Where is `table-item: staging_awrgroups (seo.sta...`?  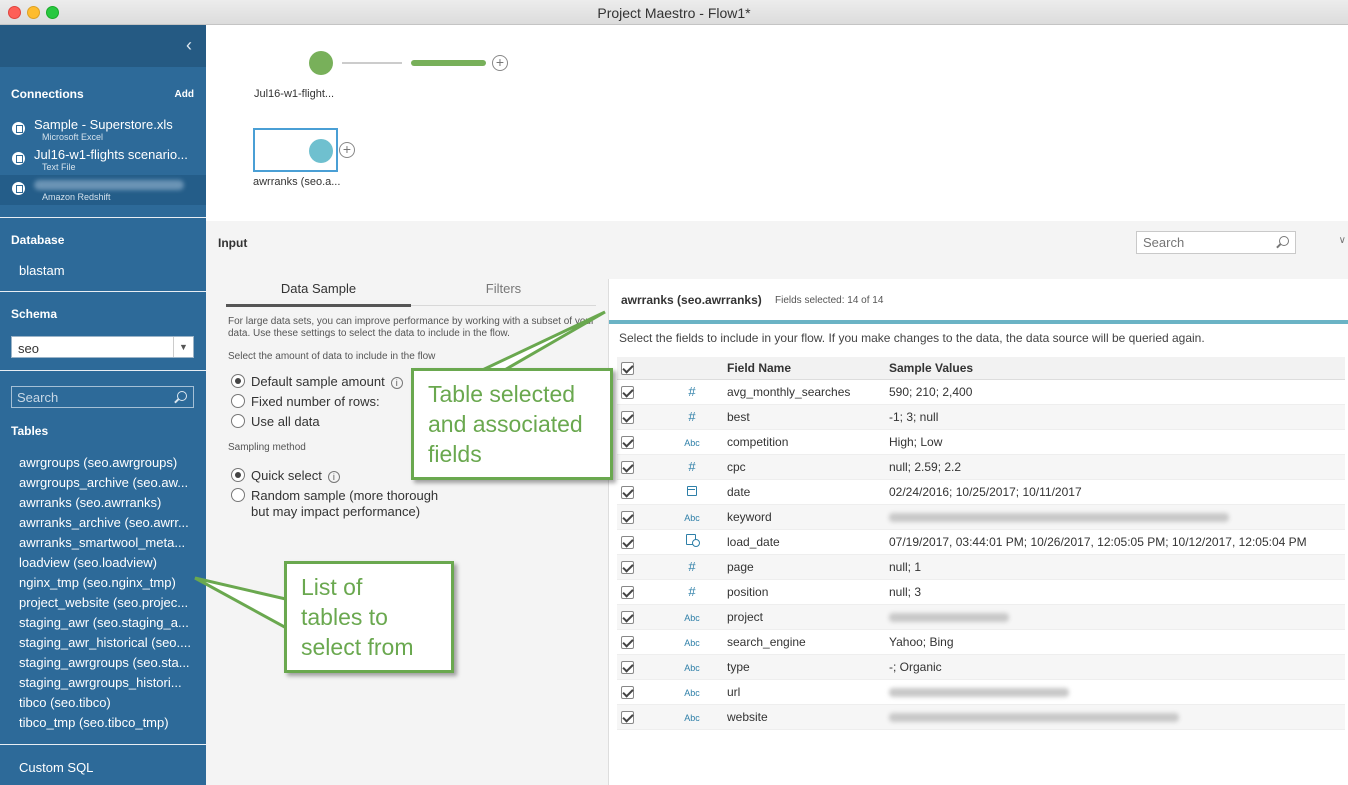 table-item: staging_awrgroups (seo.sta... is located at coordinates (105, 663).